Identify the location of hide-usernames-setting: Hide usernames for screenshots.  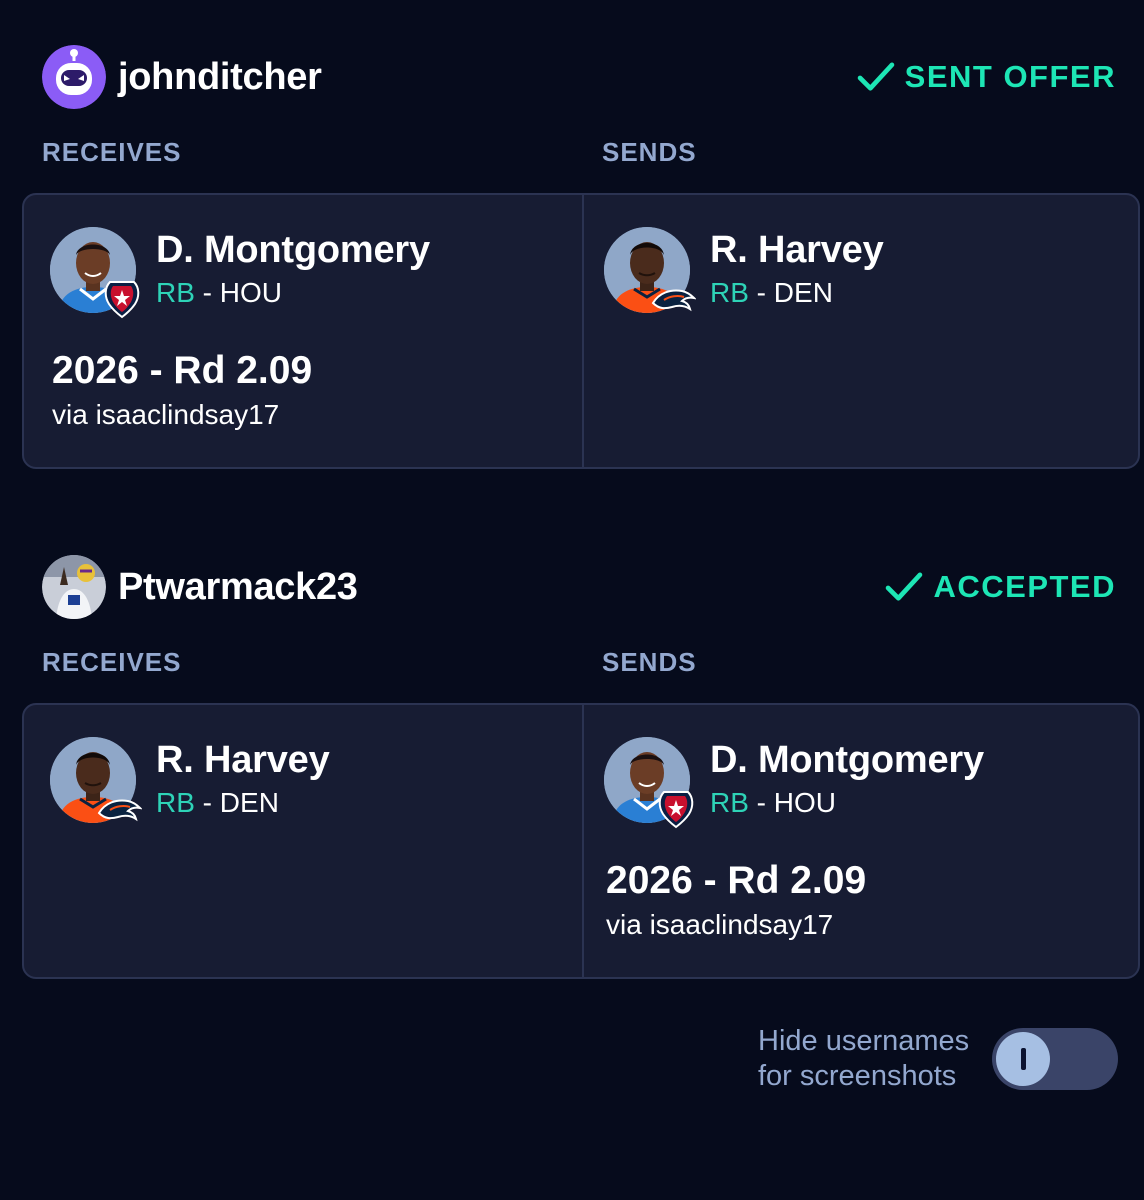
(939, 1059).